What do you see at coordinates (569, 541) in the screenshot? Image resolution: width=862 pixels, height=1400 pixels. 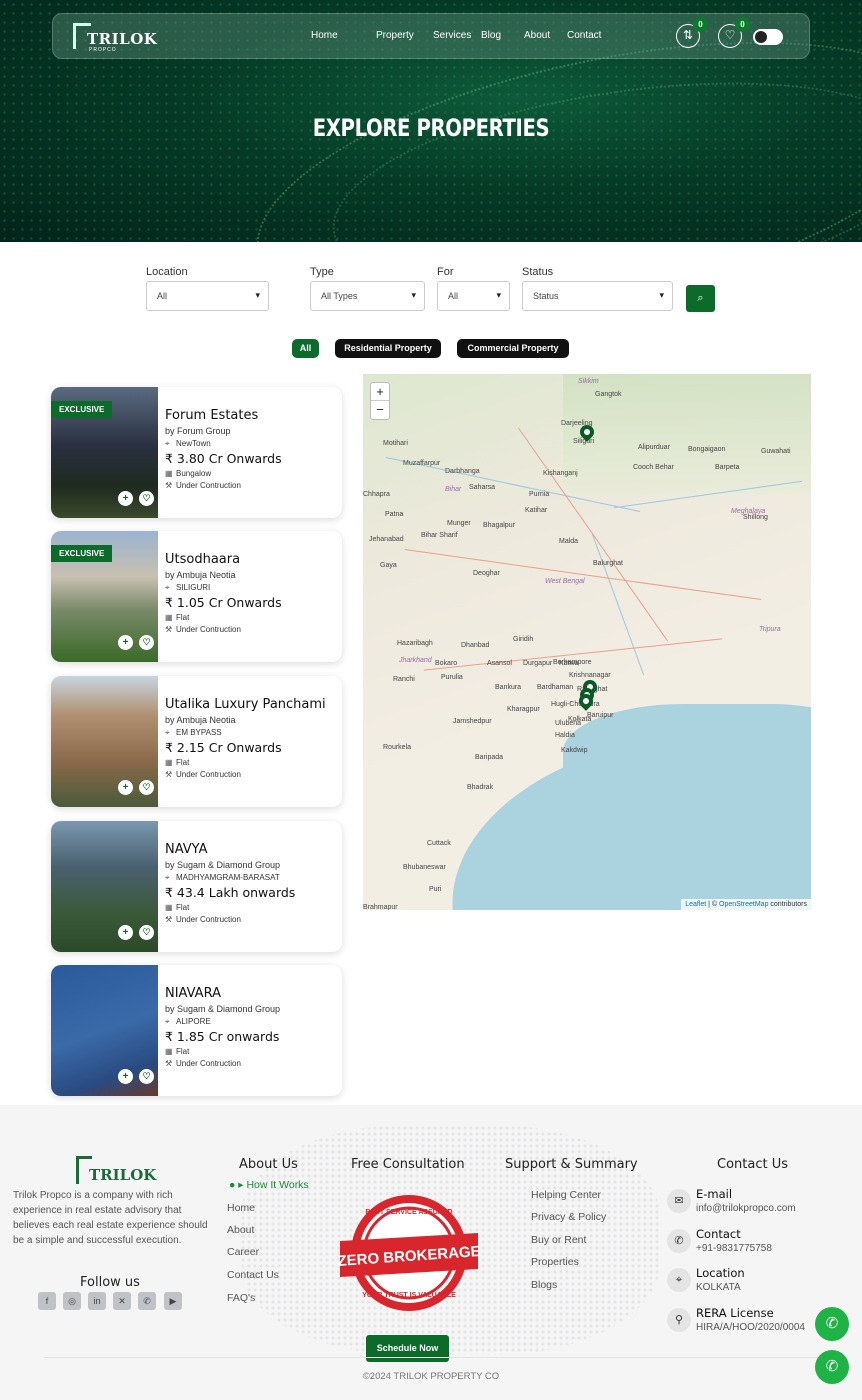 I see `map-place-label: Malda` at bounding box center [569, 541].